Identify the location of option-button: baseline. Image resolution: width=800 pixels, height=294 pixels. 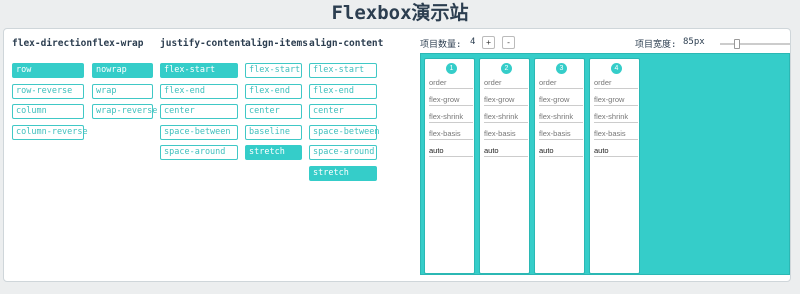
(273, 132).